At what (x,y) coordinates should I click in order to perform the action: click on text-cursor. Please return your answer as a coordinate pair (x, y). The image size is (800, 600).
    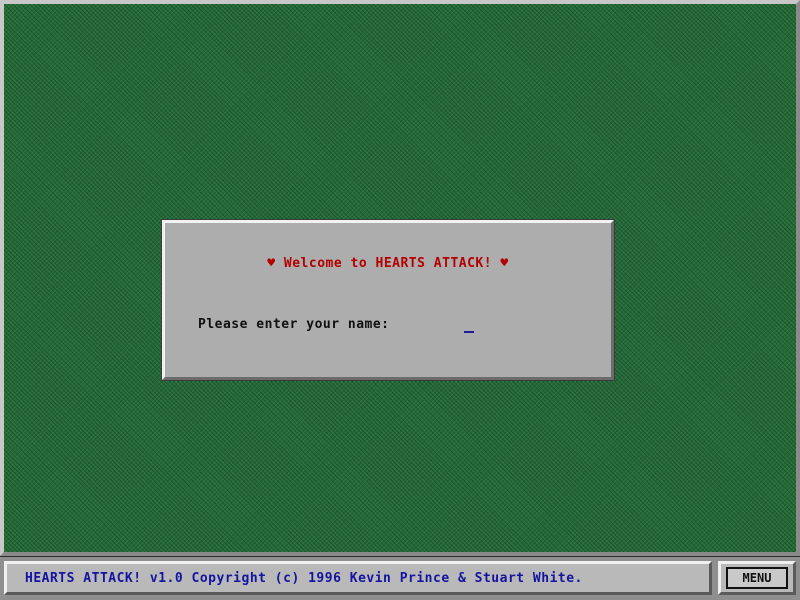
    Looking at the image, I should click on (469, 332).